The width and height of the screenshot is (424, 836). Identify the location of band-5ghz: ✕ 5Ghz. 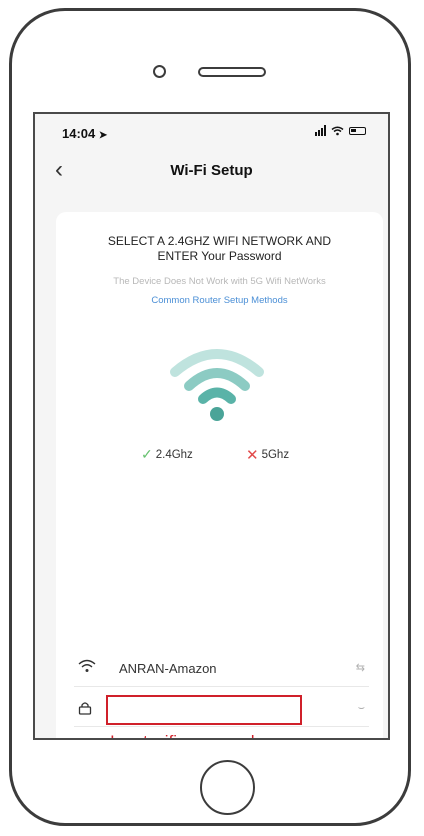
(267, 455).